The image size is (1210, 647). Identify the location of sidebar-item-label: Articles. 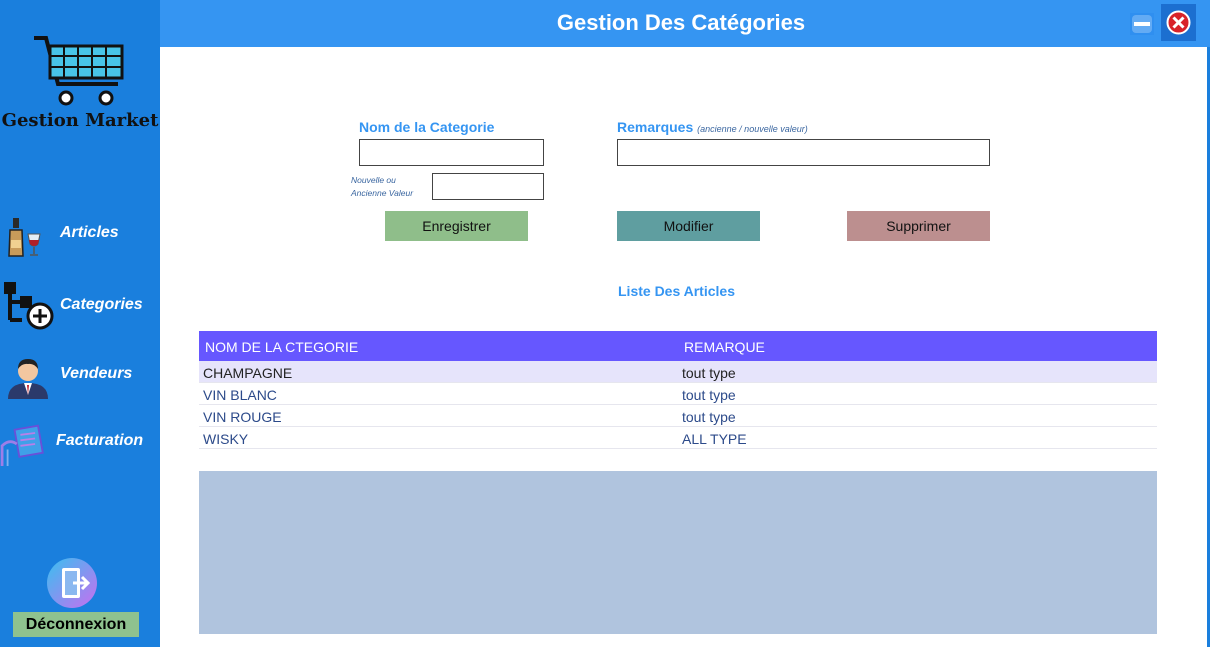
(89, 232).